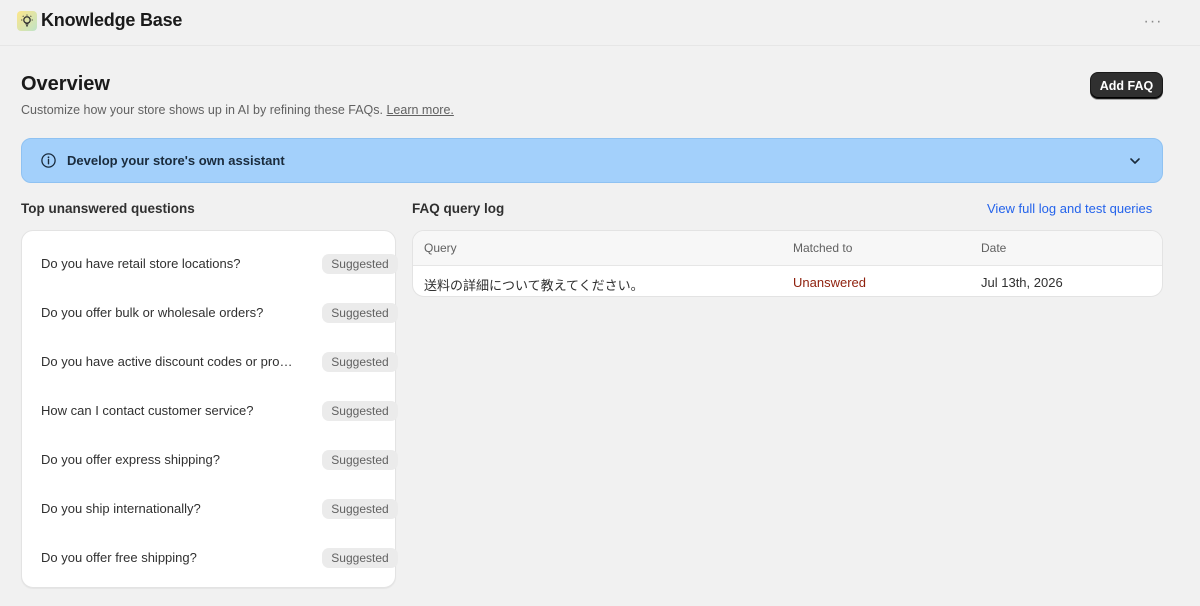  I want to click on table-header: Query Matched to Date, so click(787, 248).